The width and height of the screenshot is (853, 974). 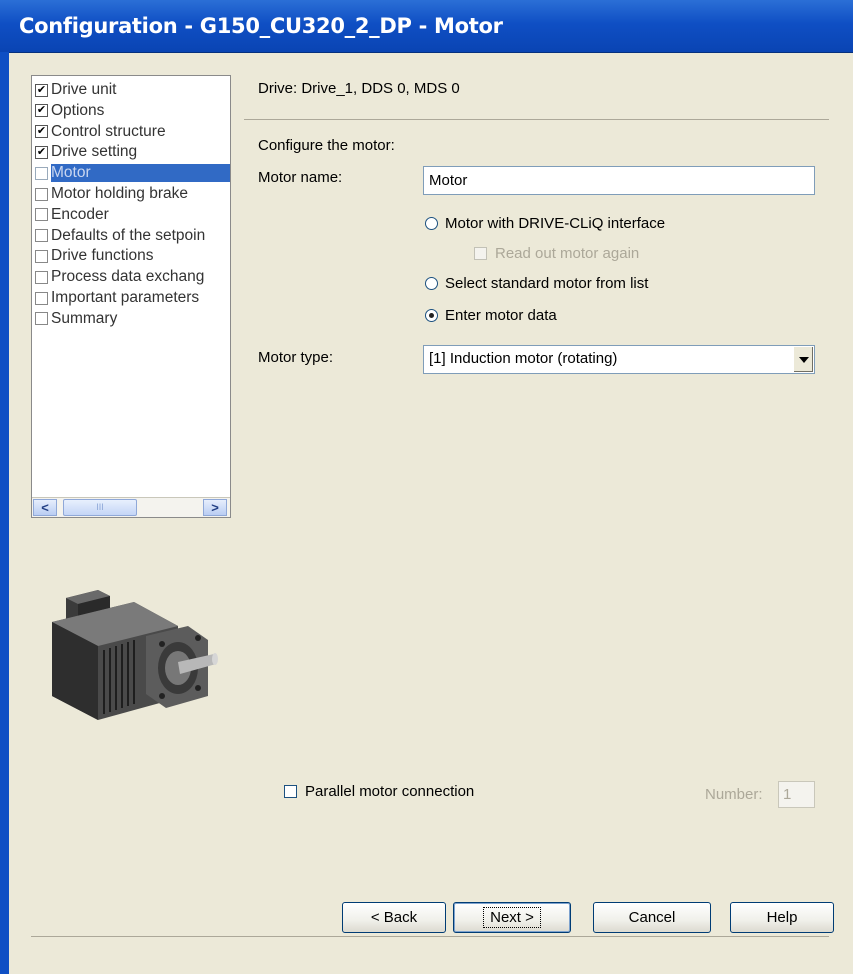 I want to click on tree-item: Motor, so click(x=132, y=173).